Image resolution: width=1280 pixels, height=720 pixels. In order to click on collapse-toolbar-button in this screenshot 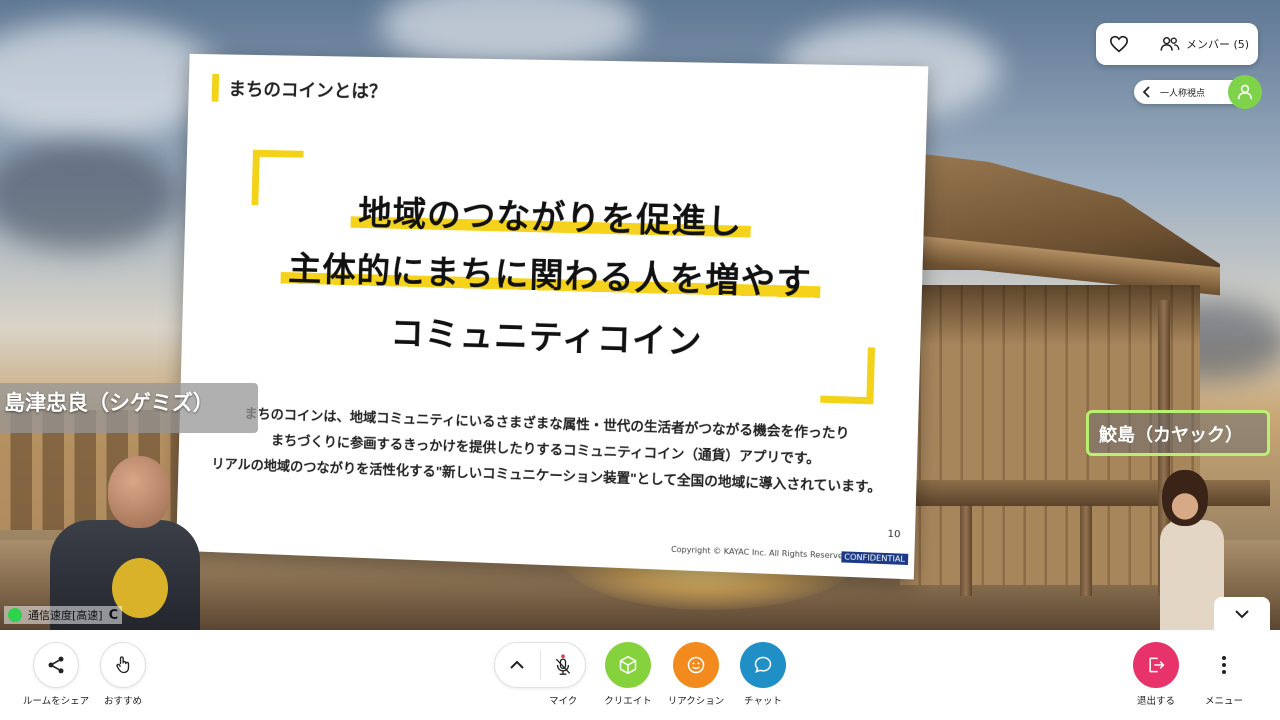, I will do `click(1242, 614)`.